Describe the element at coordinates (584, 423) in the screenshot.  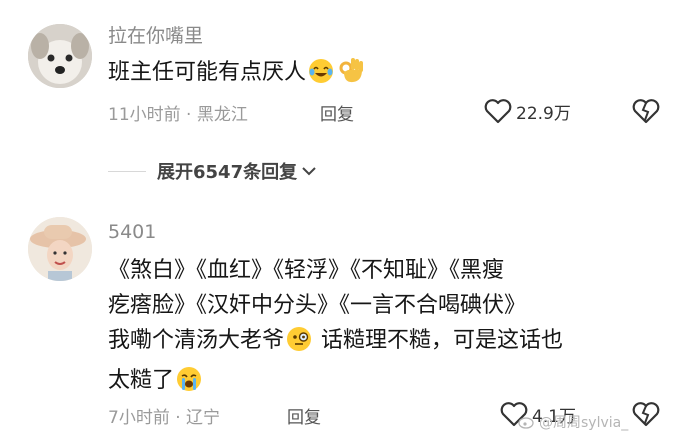
I see `watermark-text: @周周sylvia_` at that location.